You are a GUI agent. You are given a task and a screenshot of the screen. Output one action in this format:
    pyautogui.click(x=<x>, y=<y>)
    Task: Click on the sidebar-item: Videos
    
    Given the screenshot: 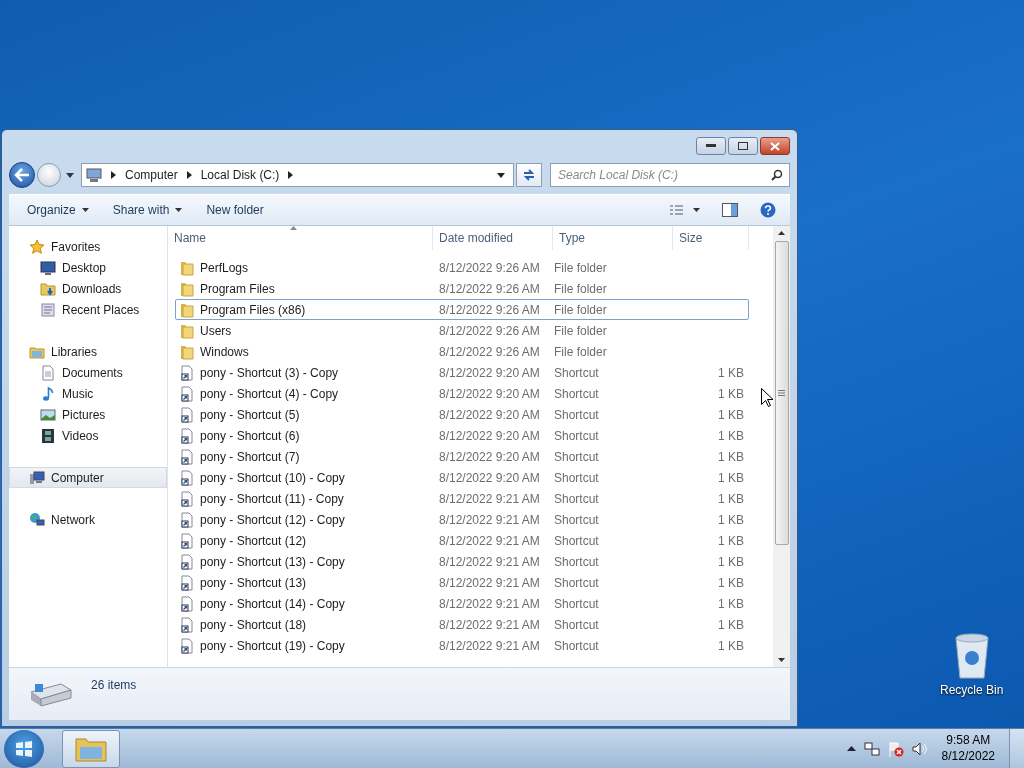 What is the action you would take?
    pyautogui.click(x=88, y=435)
    